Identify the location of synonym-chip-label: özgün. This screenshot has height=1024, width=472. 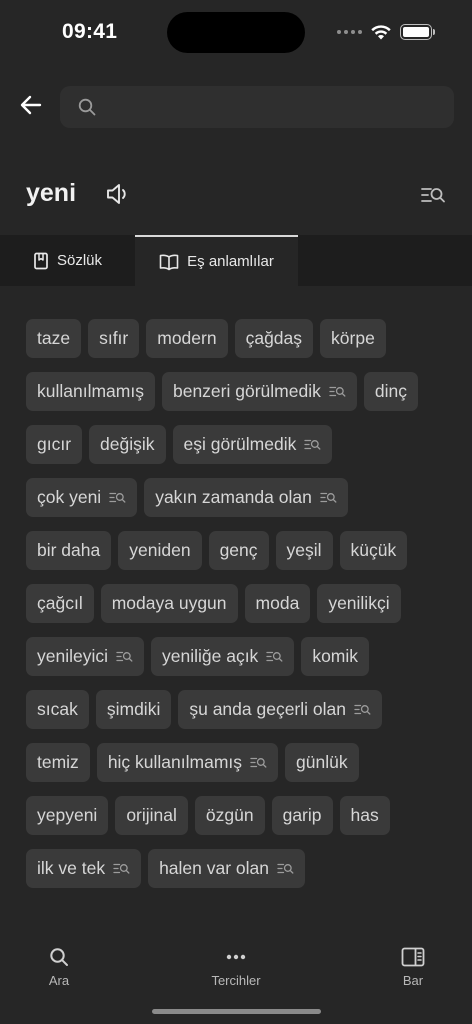
(229, 815).